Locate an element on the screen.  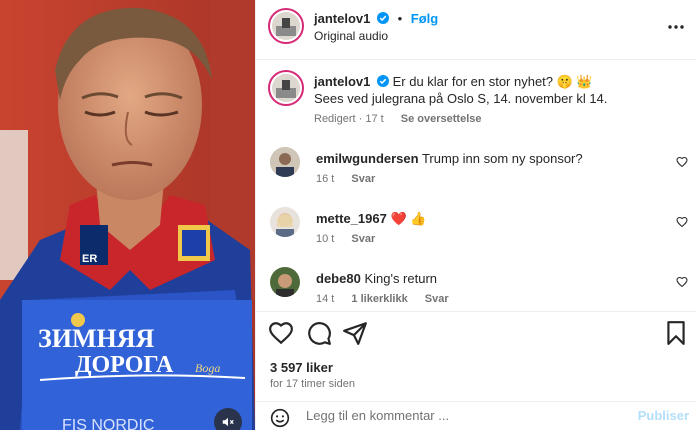
comment-time: 10 t is located at coordinates (325, 239).